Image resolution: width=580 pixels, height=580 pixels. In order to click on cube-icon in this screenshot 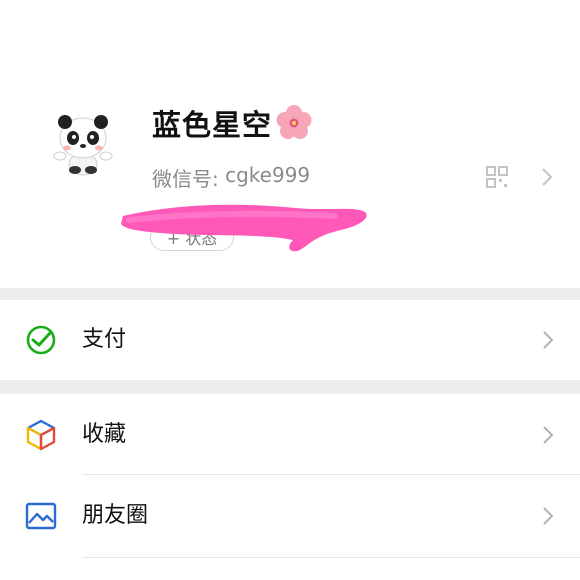, I will do `click(41, 435)`.